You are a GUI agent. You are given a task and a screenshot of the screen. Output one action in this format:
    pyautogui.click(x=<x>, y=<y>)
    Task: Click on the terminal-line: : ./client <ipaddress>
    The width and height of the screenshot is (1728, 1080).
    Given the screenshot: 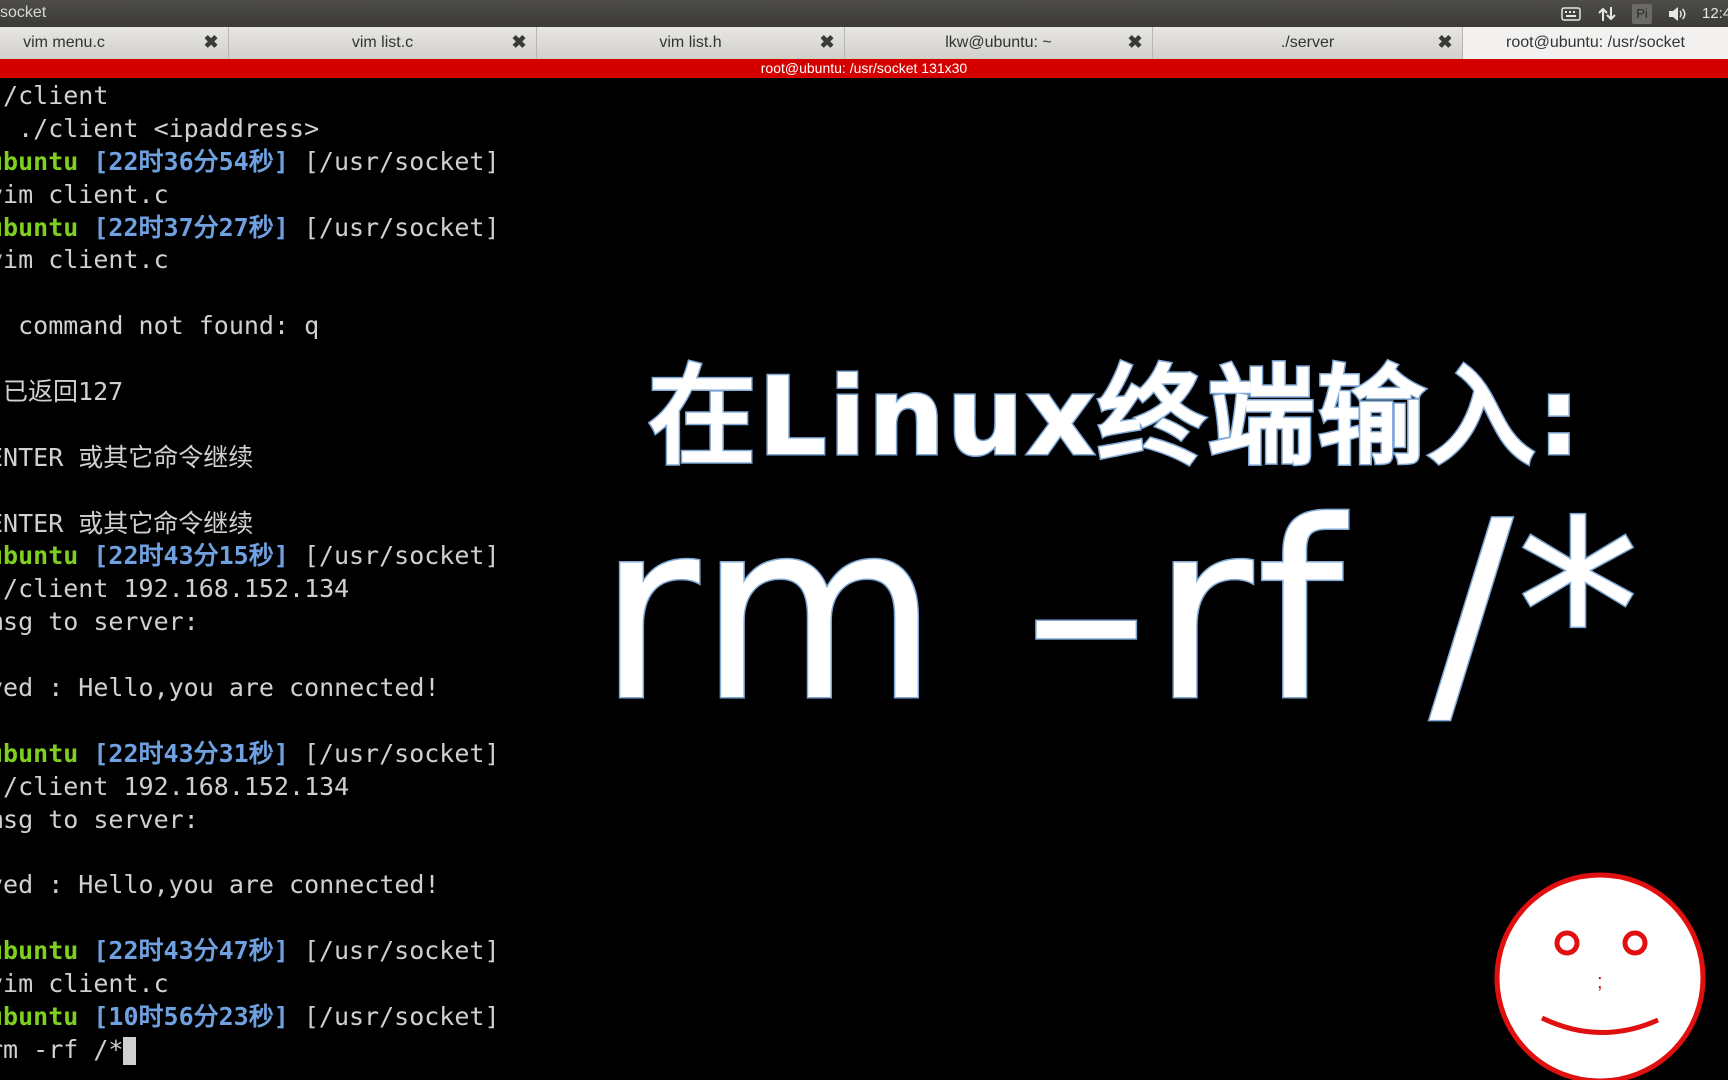 What is the action you would take?
    pyautogui.click(x=274, y=129)
    